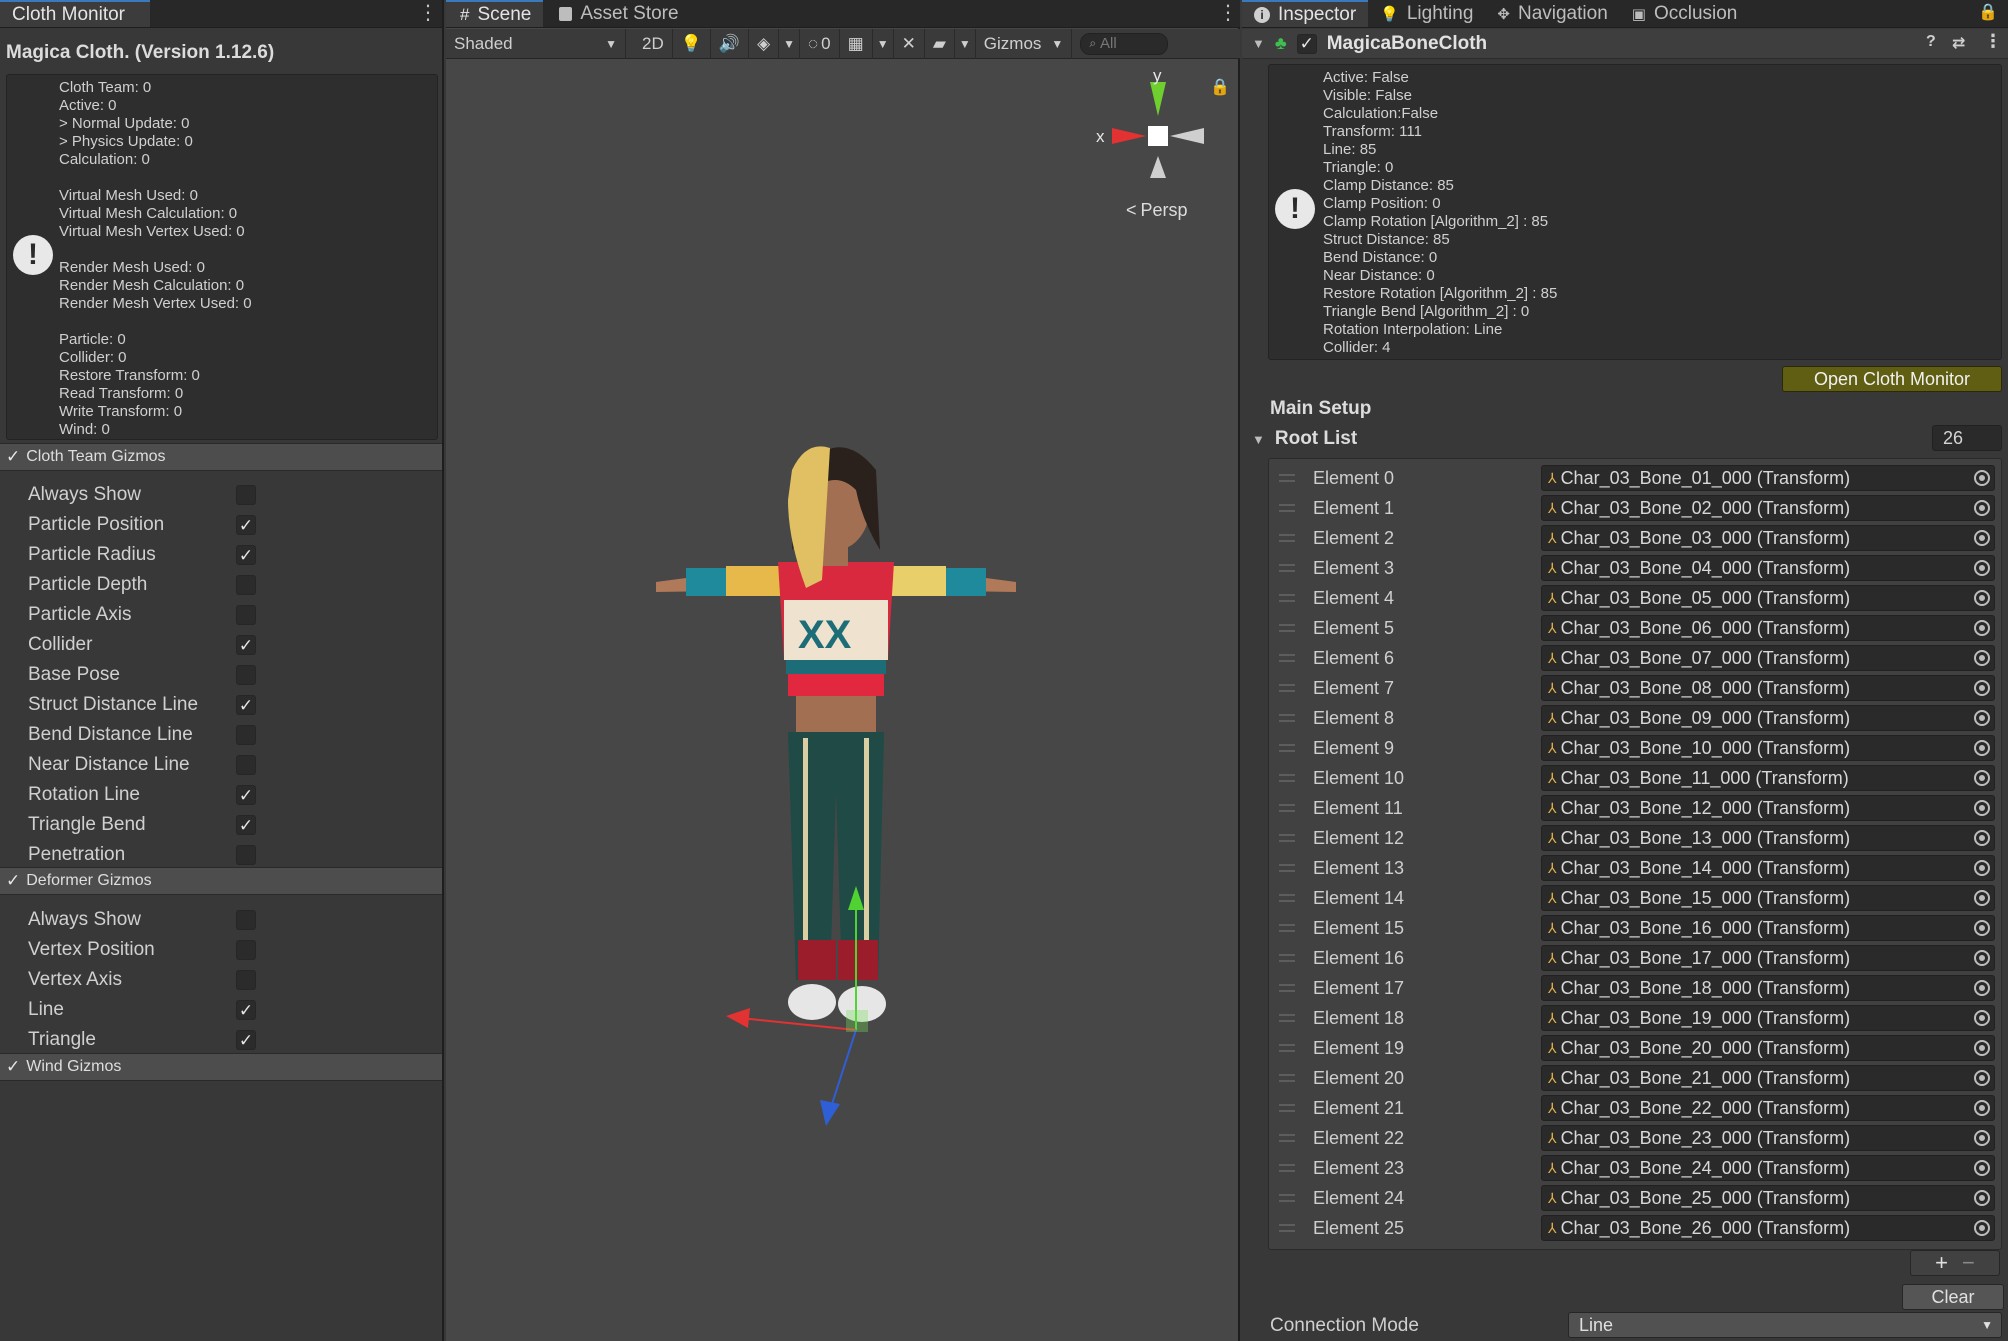 The width and height of the screenshot is (2008, 1341). Describe the element at coordinates (142, 1040) in the screenshot. I see `gizmo-option-row: Triangle ✓` at that location.